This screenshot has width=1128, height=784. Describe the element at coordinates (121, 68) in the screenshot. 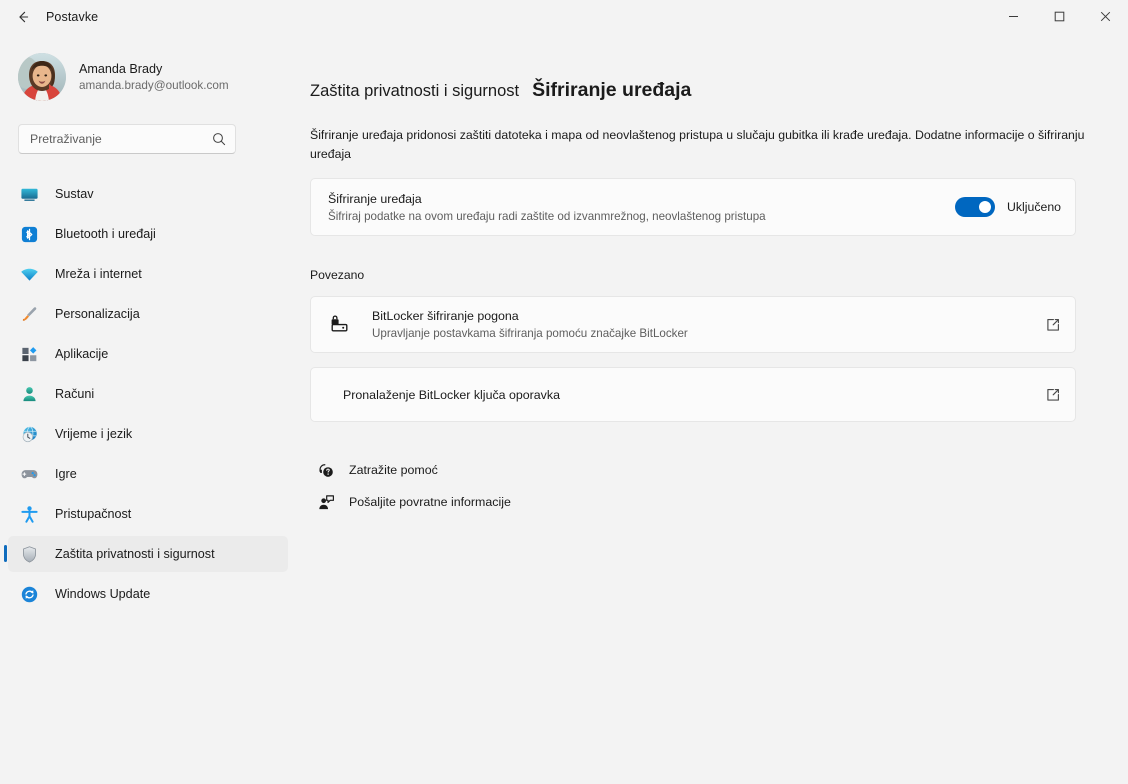

I see `profile-name: Amanda Brady` at that location.